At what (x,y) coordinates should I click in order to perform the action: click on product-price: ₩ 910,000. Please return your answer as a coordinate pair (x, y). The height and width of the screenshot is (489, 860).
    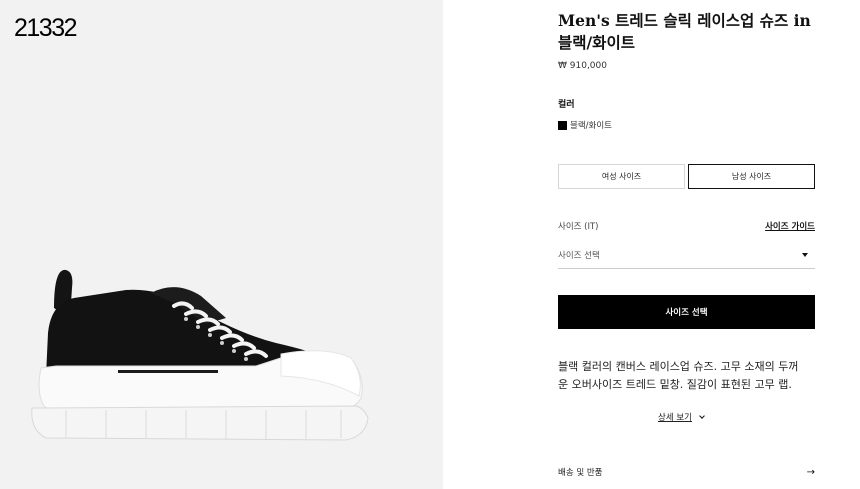
    Looking at the image, I should click on (582, 66).